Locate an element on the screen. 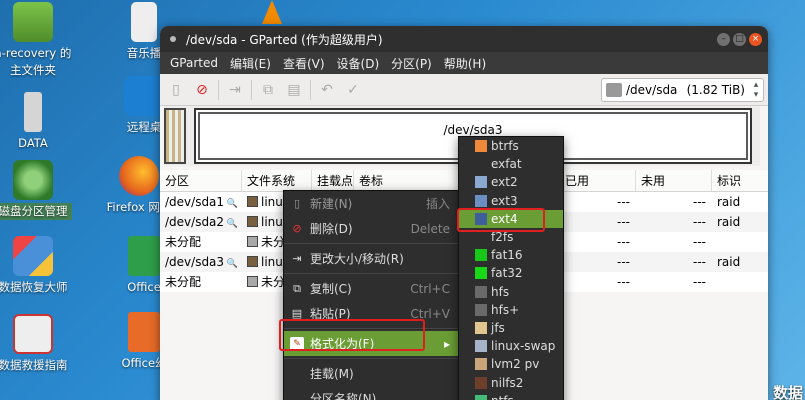 This screenshot has width=805, height=400. format-option-exfat: exfat is located at coordinates (511, 164).